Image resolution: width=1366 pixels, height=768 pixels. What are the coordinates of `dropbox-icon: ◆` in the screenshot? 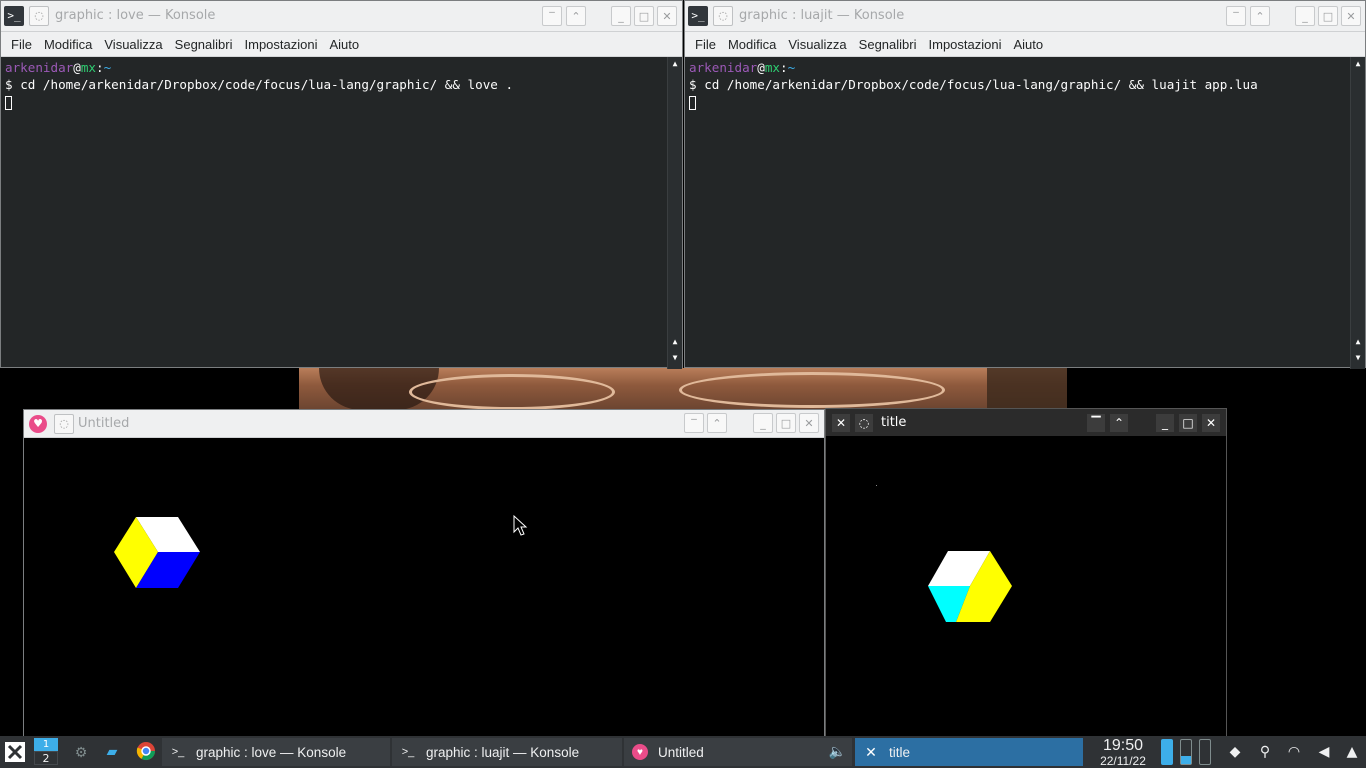 It's located at (1235, 752).